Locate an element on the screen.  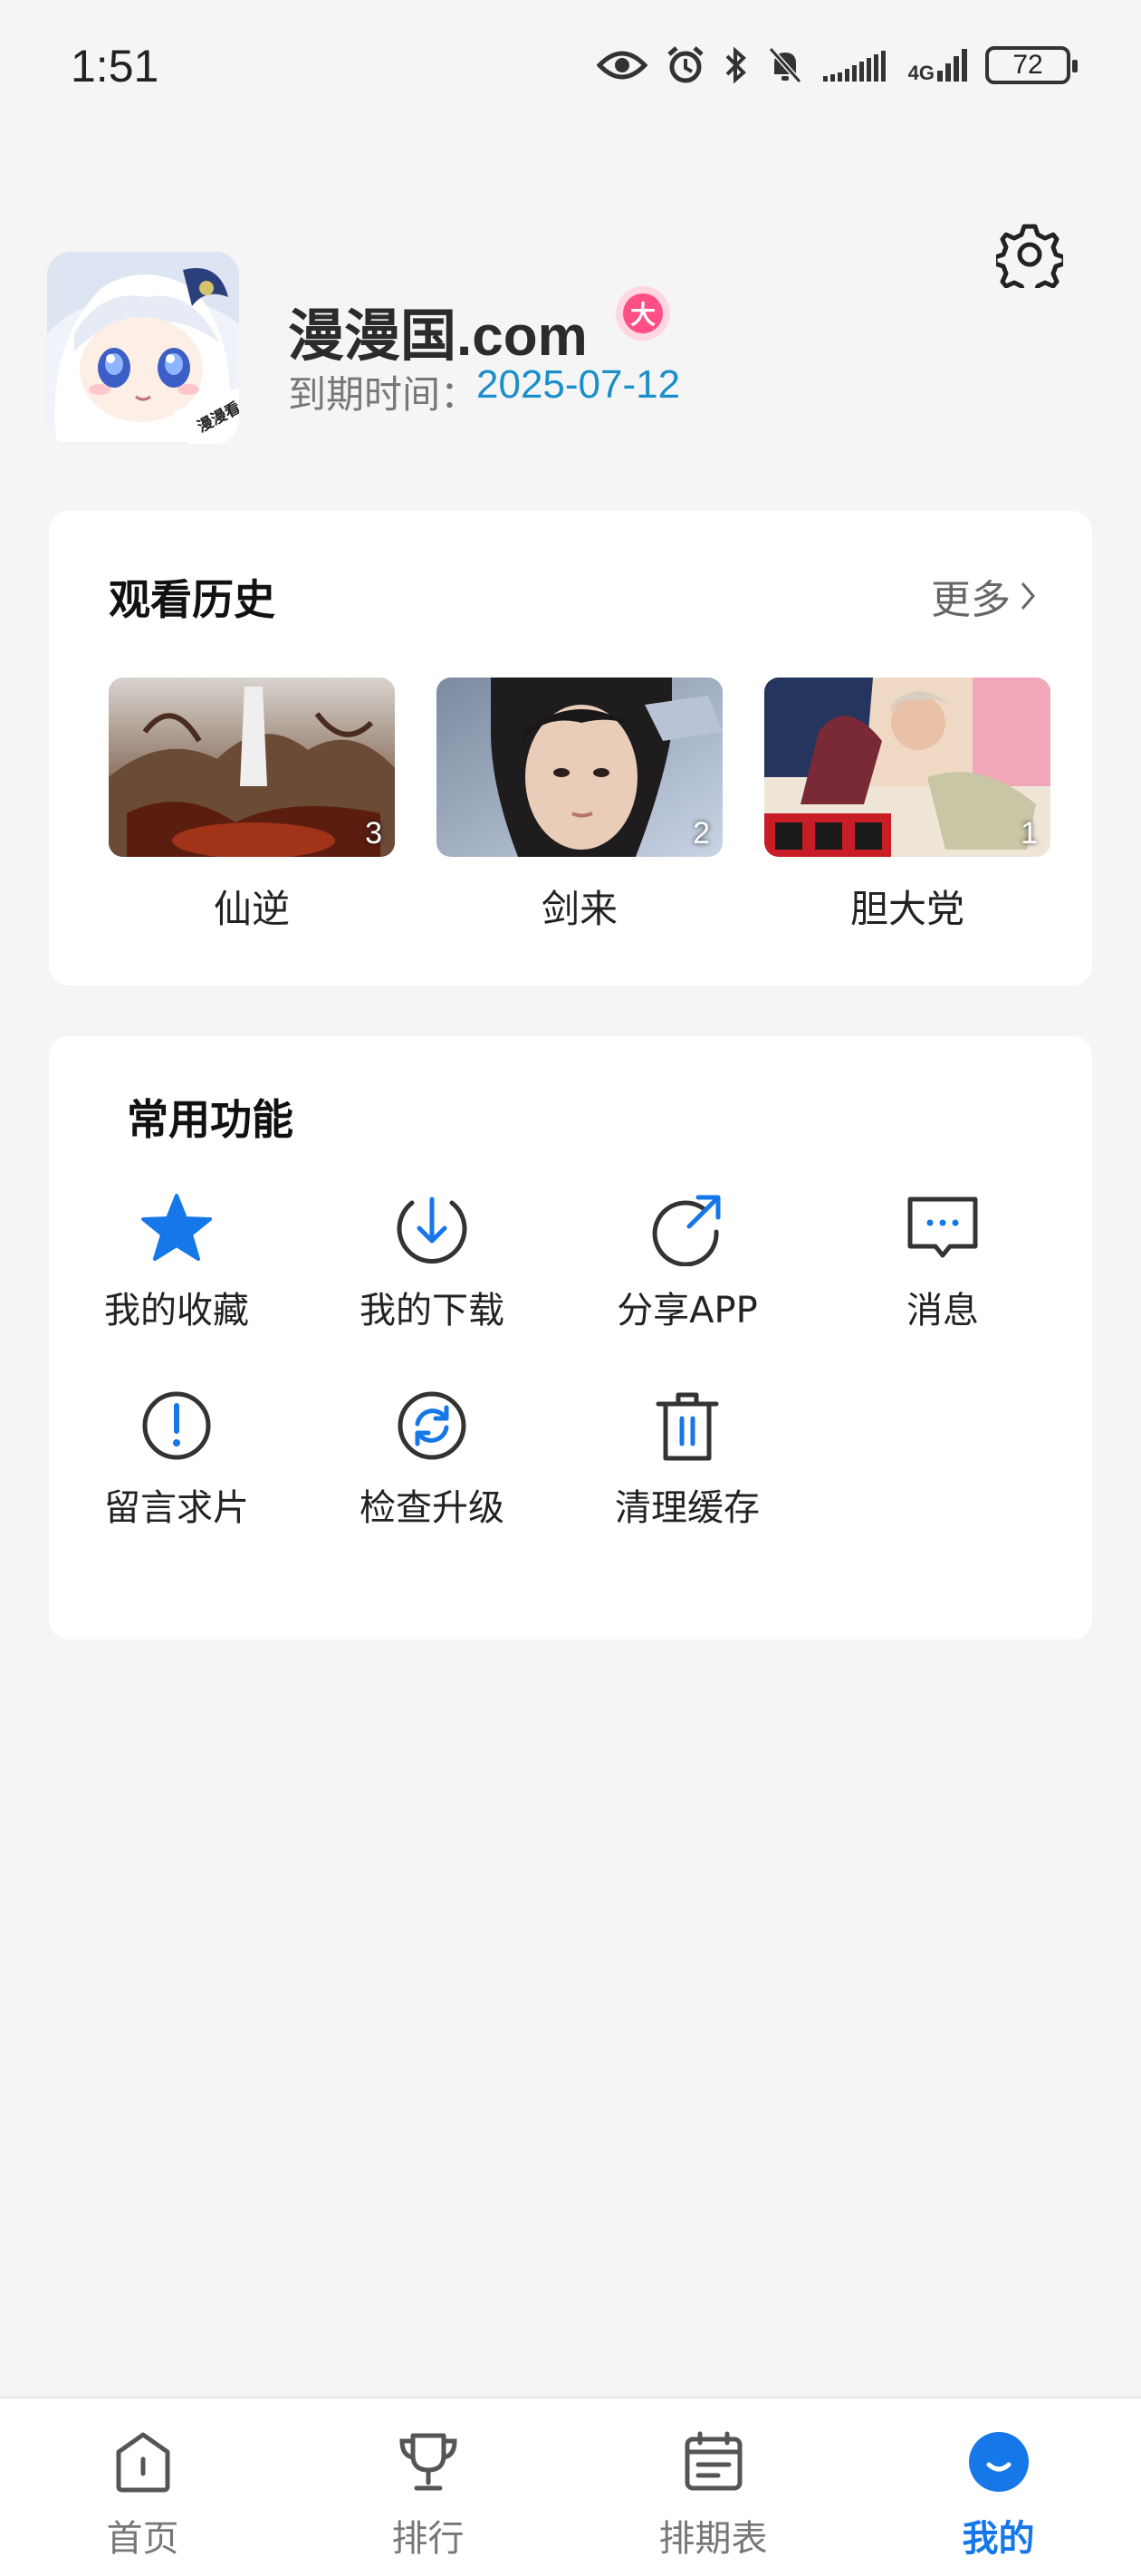
episode-count: 1 is located at coordinates (1030, 833).